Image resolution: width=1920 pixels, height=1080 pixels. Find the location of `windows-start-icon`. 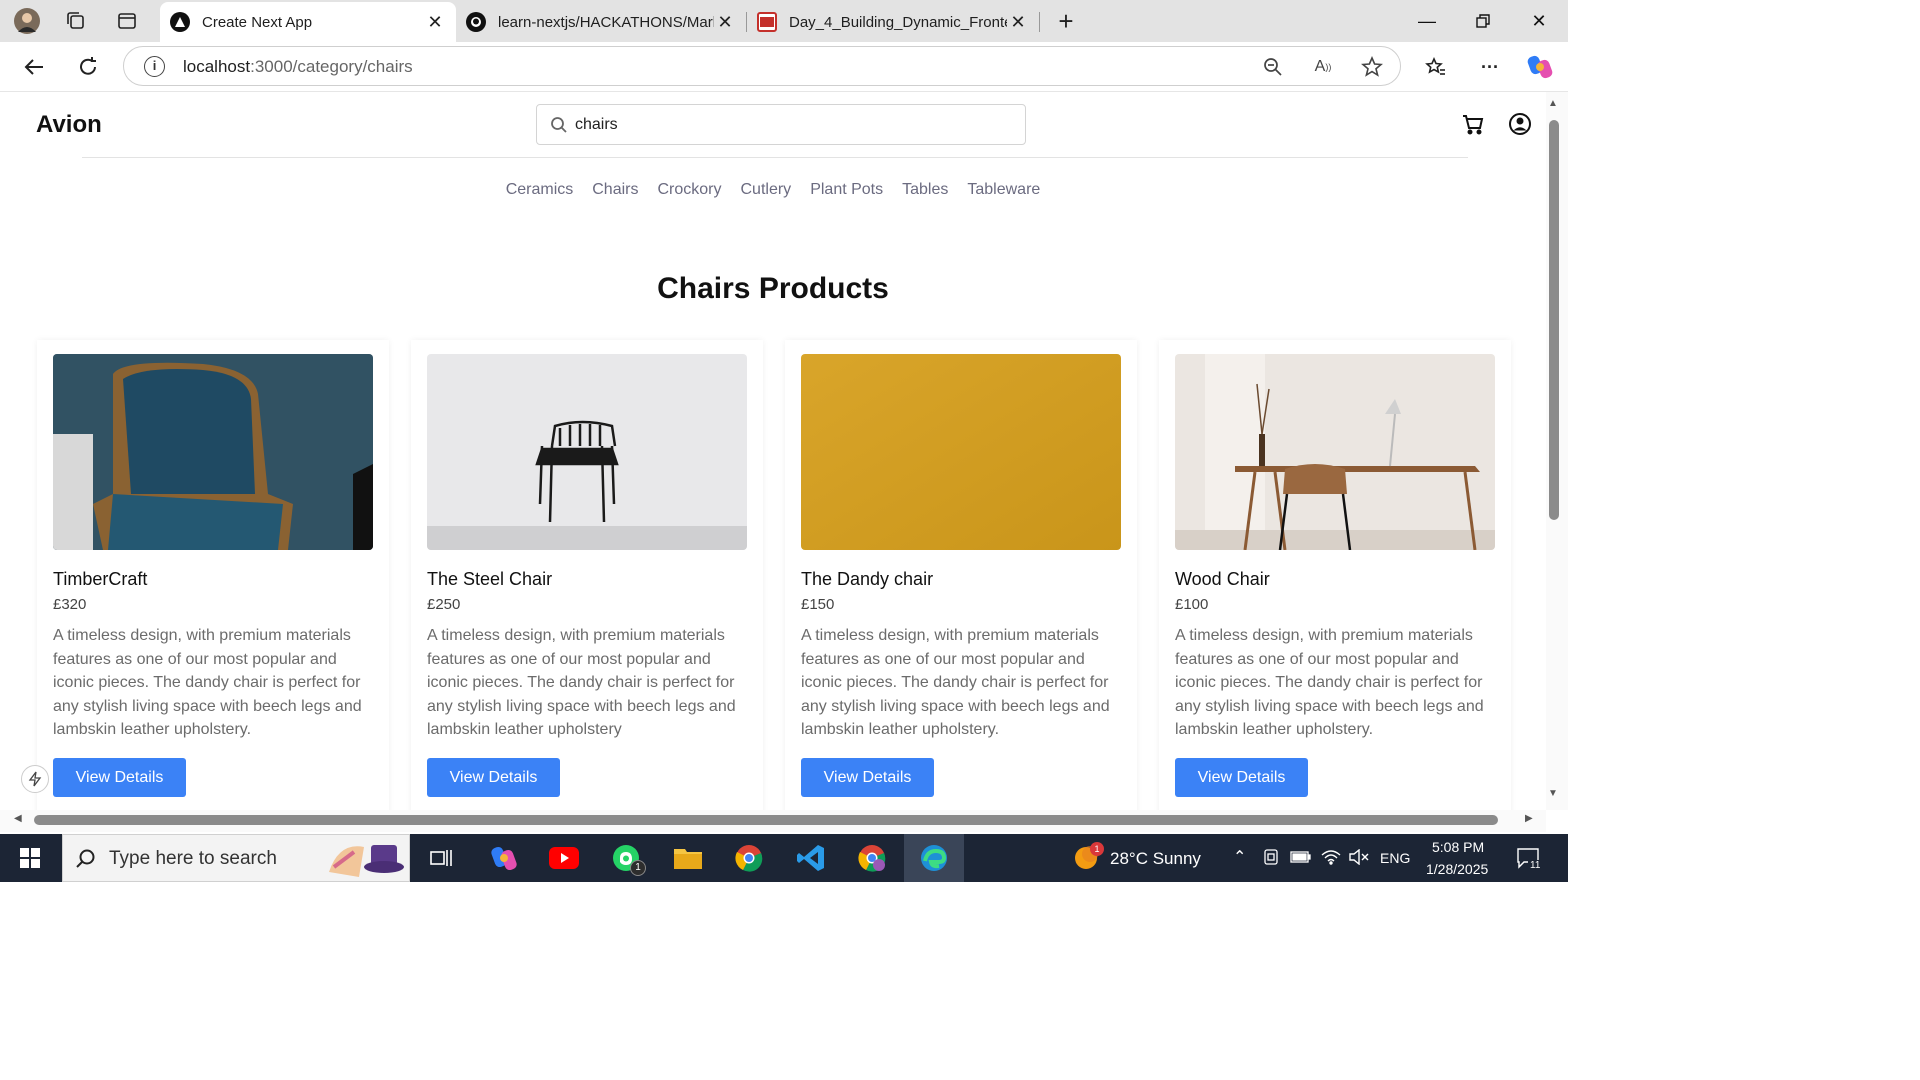

windows-start-icon is located at coordinates (30, 858).